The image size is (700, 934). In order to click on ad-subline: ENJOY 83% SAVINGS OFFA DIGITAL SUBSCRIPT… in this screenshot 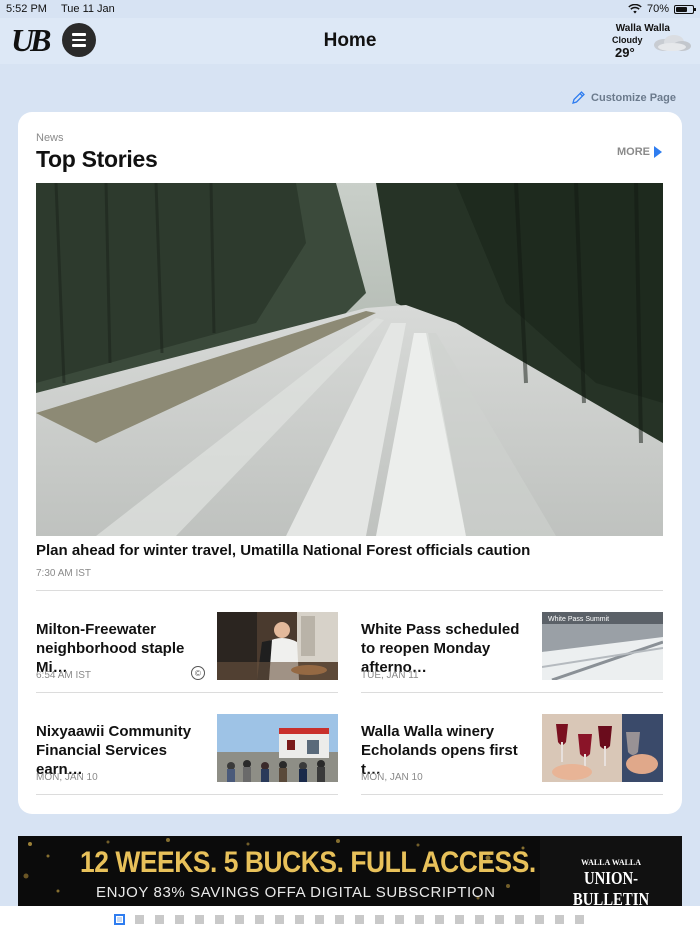, I will do `click(296, 892)`.